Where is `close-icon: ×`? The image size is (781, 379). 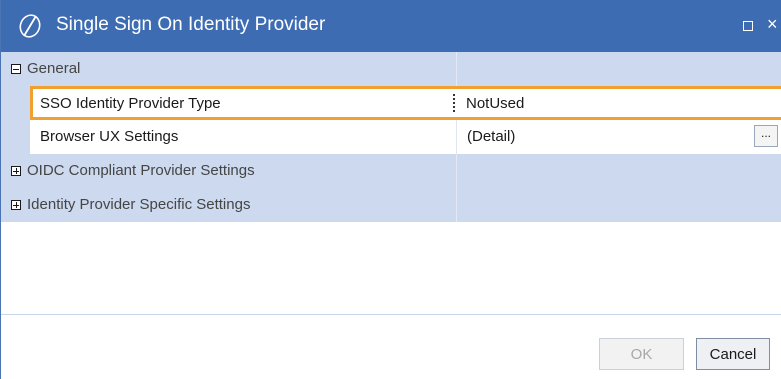
close-icon: × is located at coordinates (772, 24).